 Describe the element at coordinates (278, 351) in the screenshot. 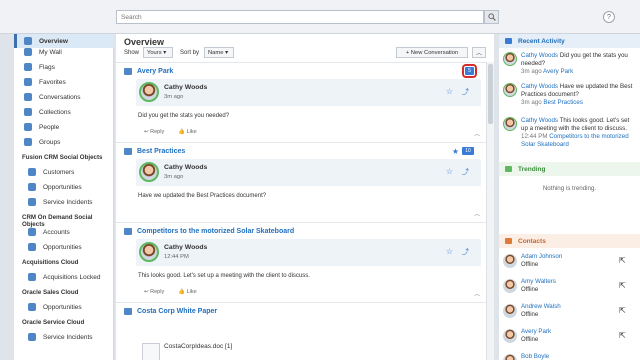

I see `document-attachment: CostaCorpIdeas.doc [1]` at that location.